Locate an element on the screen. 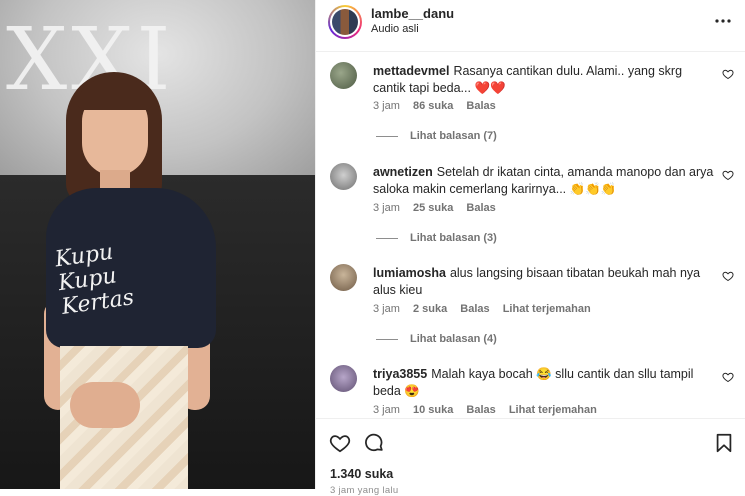 The width and height of the screenshot is (745, 496). comment-meta: 3 jam 86 suka Balas is located at coordinates (439, 106).